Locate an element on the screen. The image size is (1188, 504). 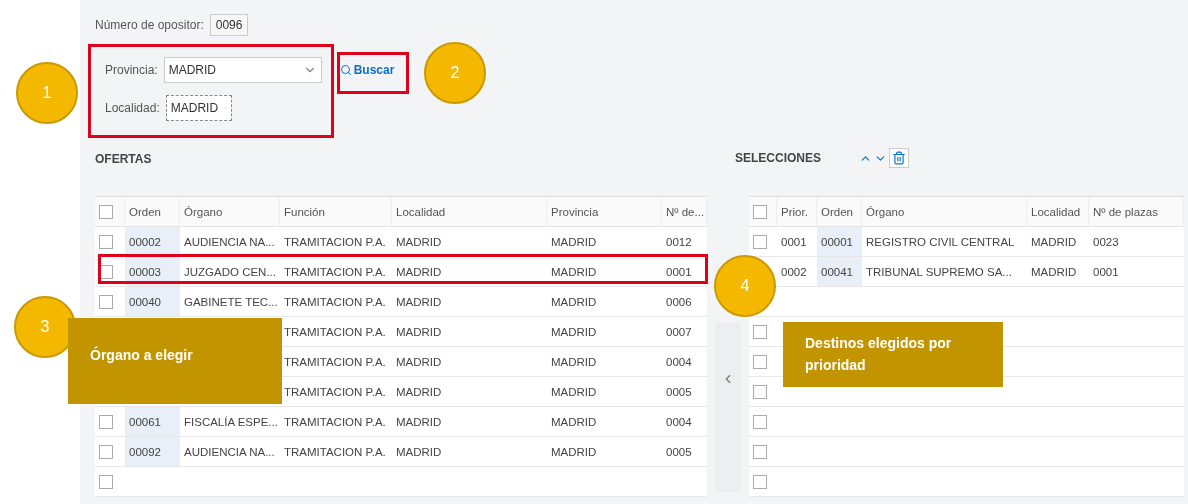
provincia-dropdown: MADRID is located at coordinates (242, 70).